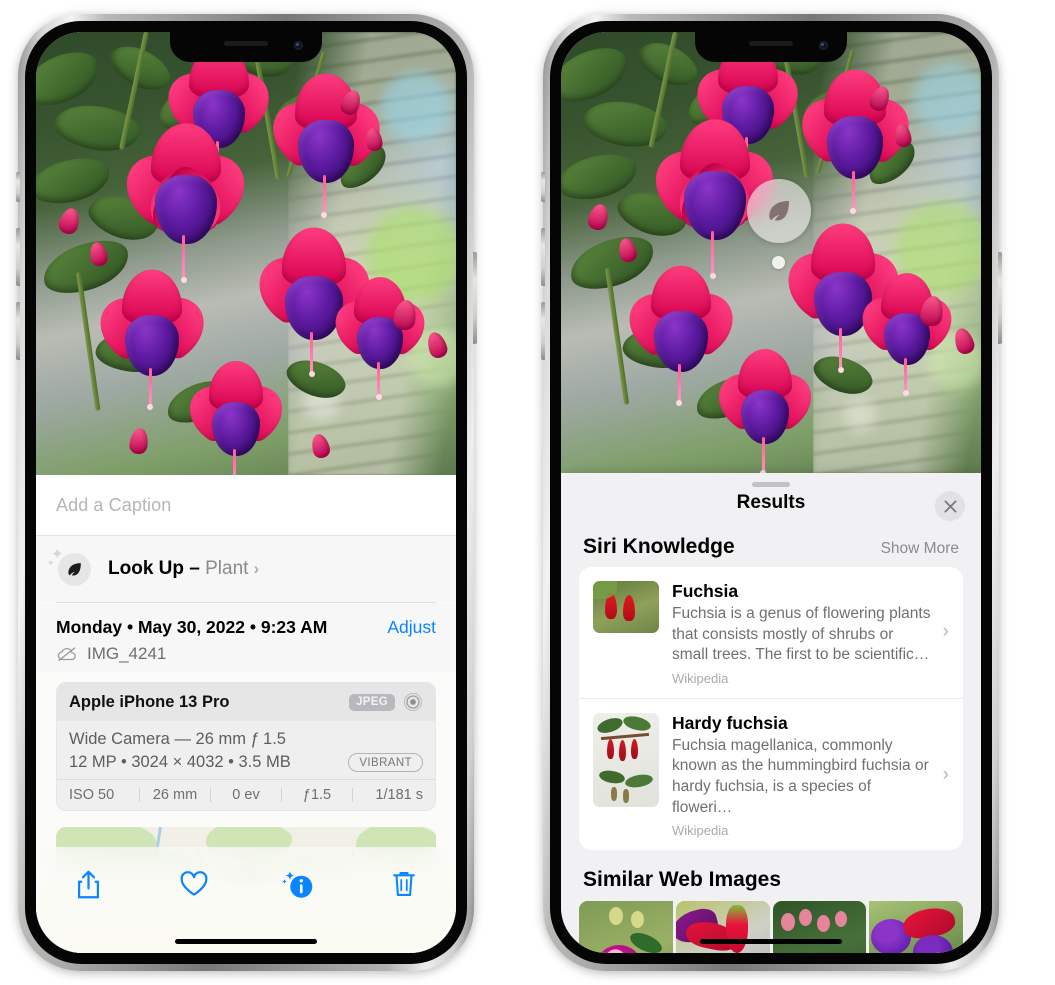  What do you see at coordinates (771, 502) in the screenshot?
I see `results-title: Results` at bounding box center [771, 502].